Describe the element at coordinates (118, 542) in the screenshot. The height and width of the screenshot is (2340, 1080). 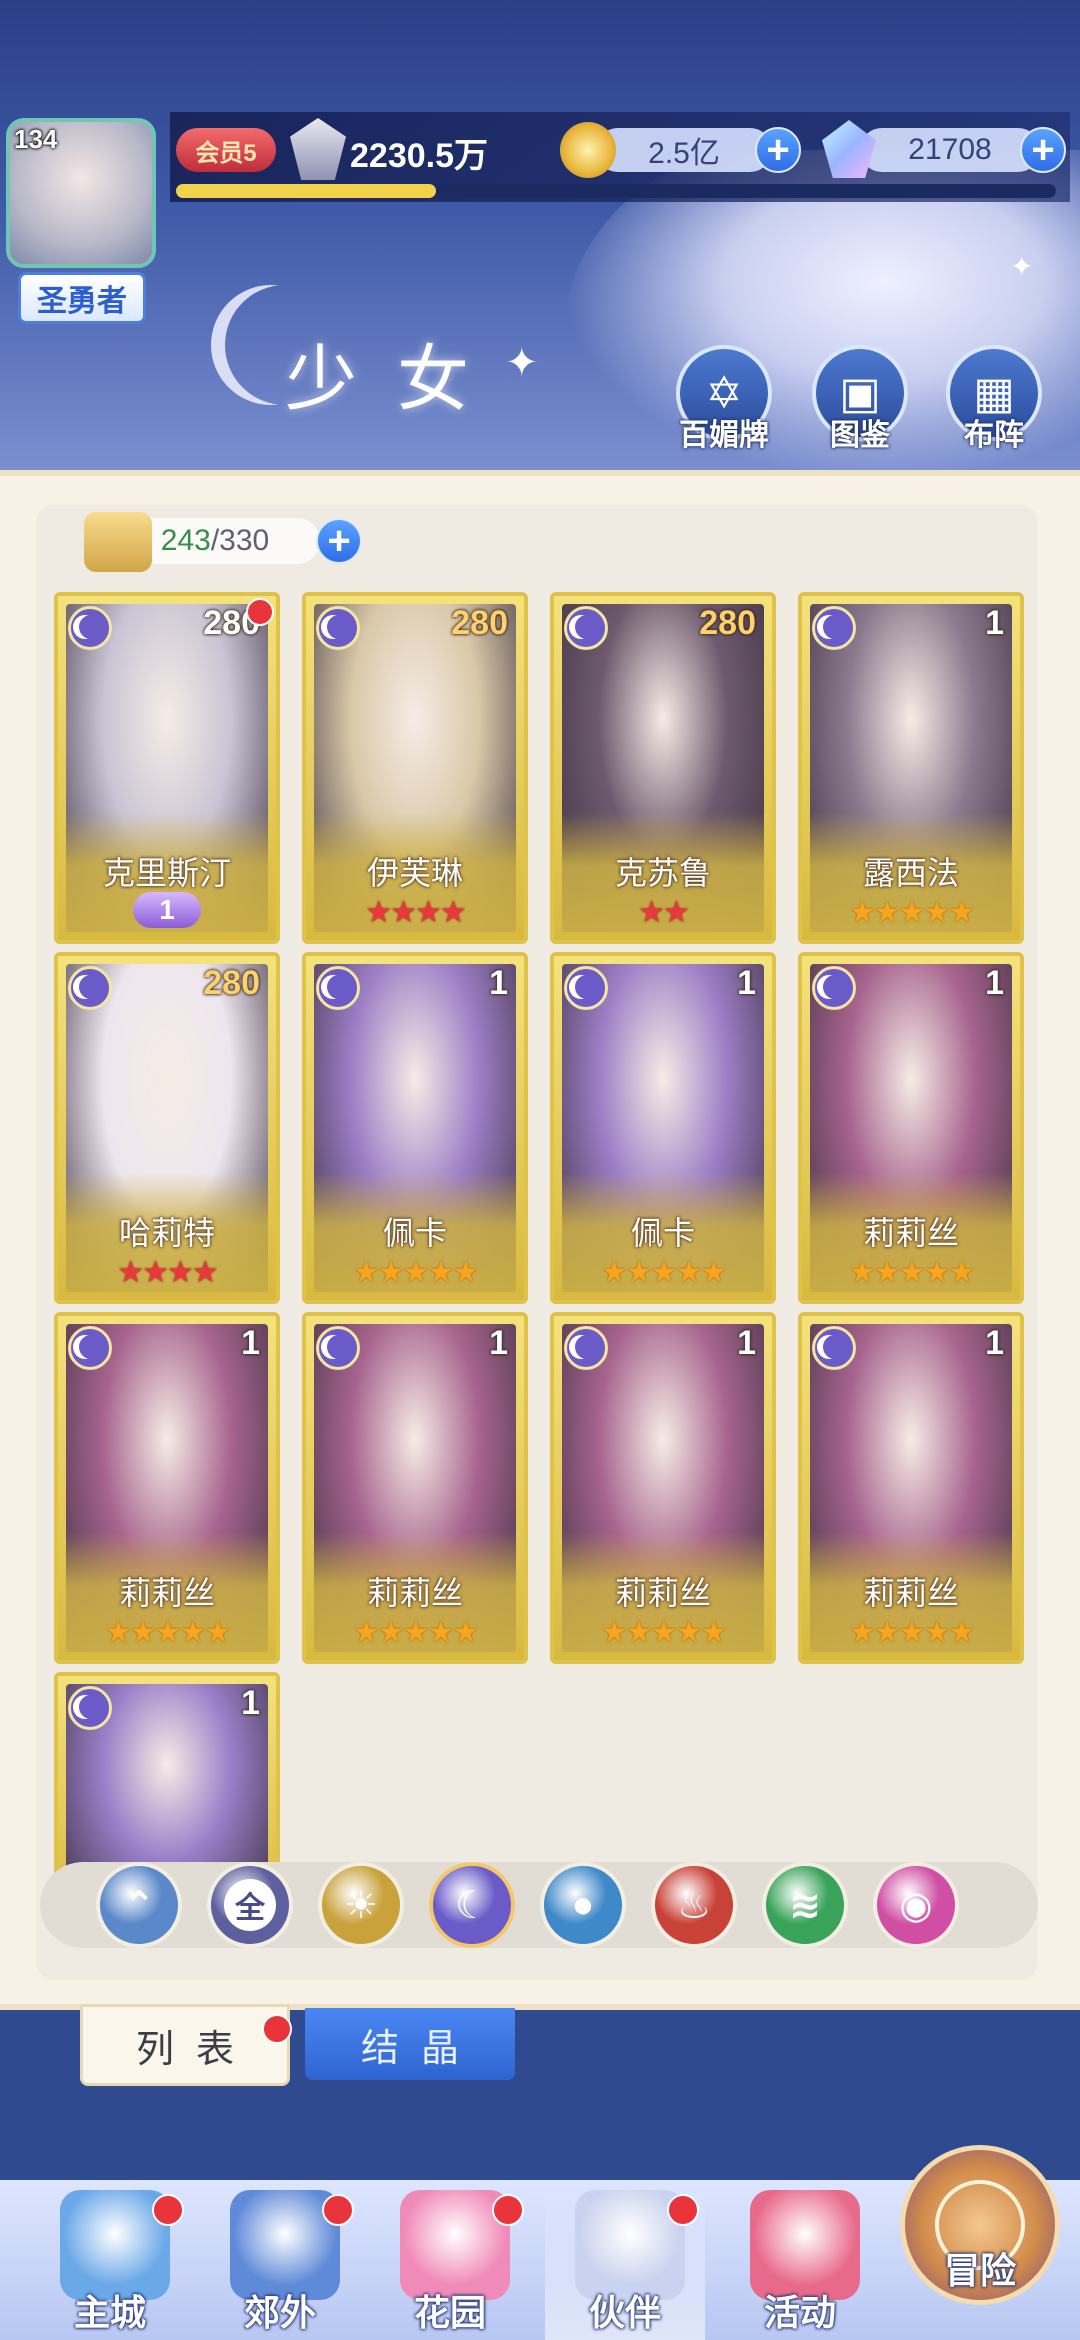
I see `bag-icon` at that location.